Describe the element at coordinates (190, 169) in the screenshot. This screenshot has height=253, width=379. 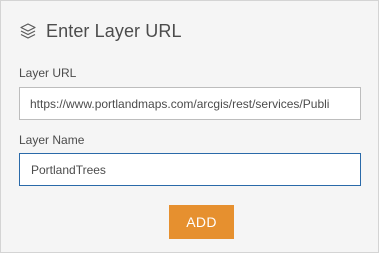
I see `layer-name-input` at that location.